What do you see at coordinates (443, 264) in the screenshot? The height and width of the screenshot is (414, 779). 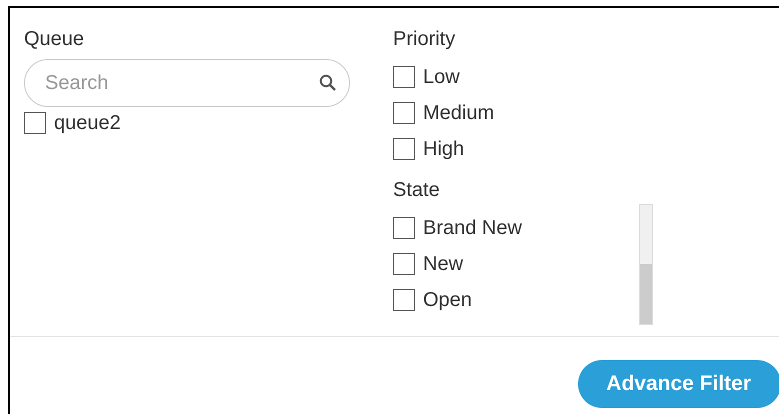 I see `checkbox-label: New` at bounding box center [443, 264].